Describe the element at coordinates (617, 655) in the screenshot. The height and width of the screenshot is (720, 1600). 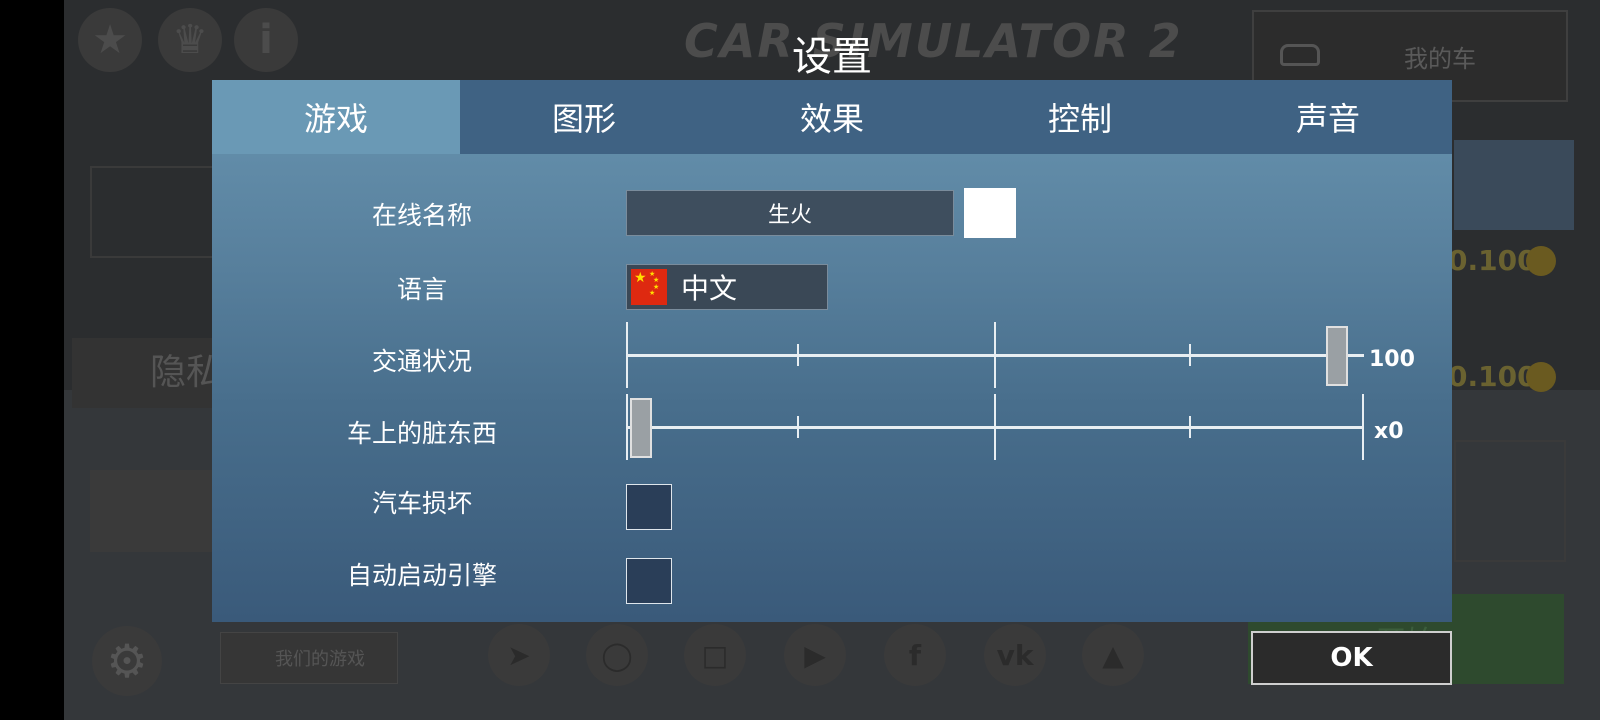
I see `instagram-icon: ◯` at that location.